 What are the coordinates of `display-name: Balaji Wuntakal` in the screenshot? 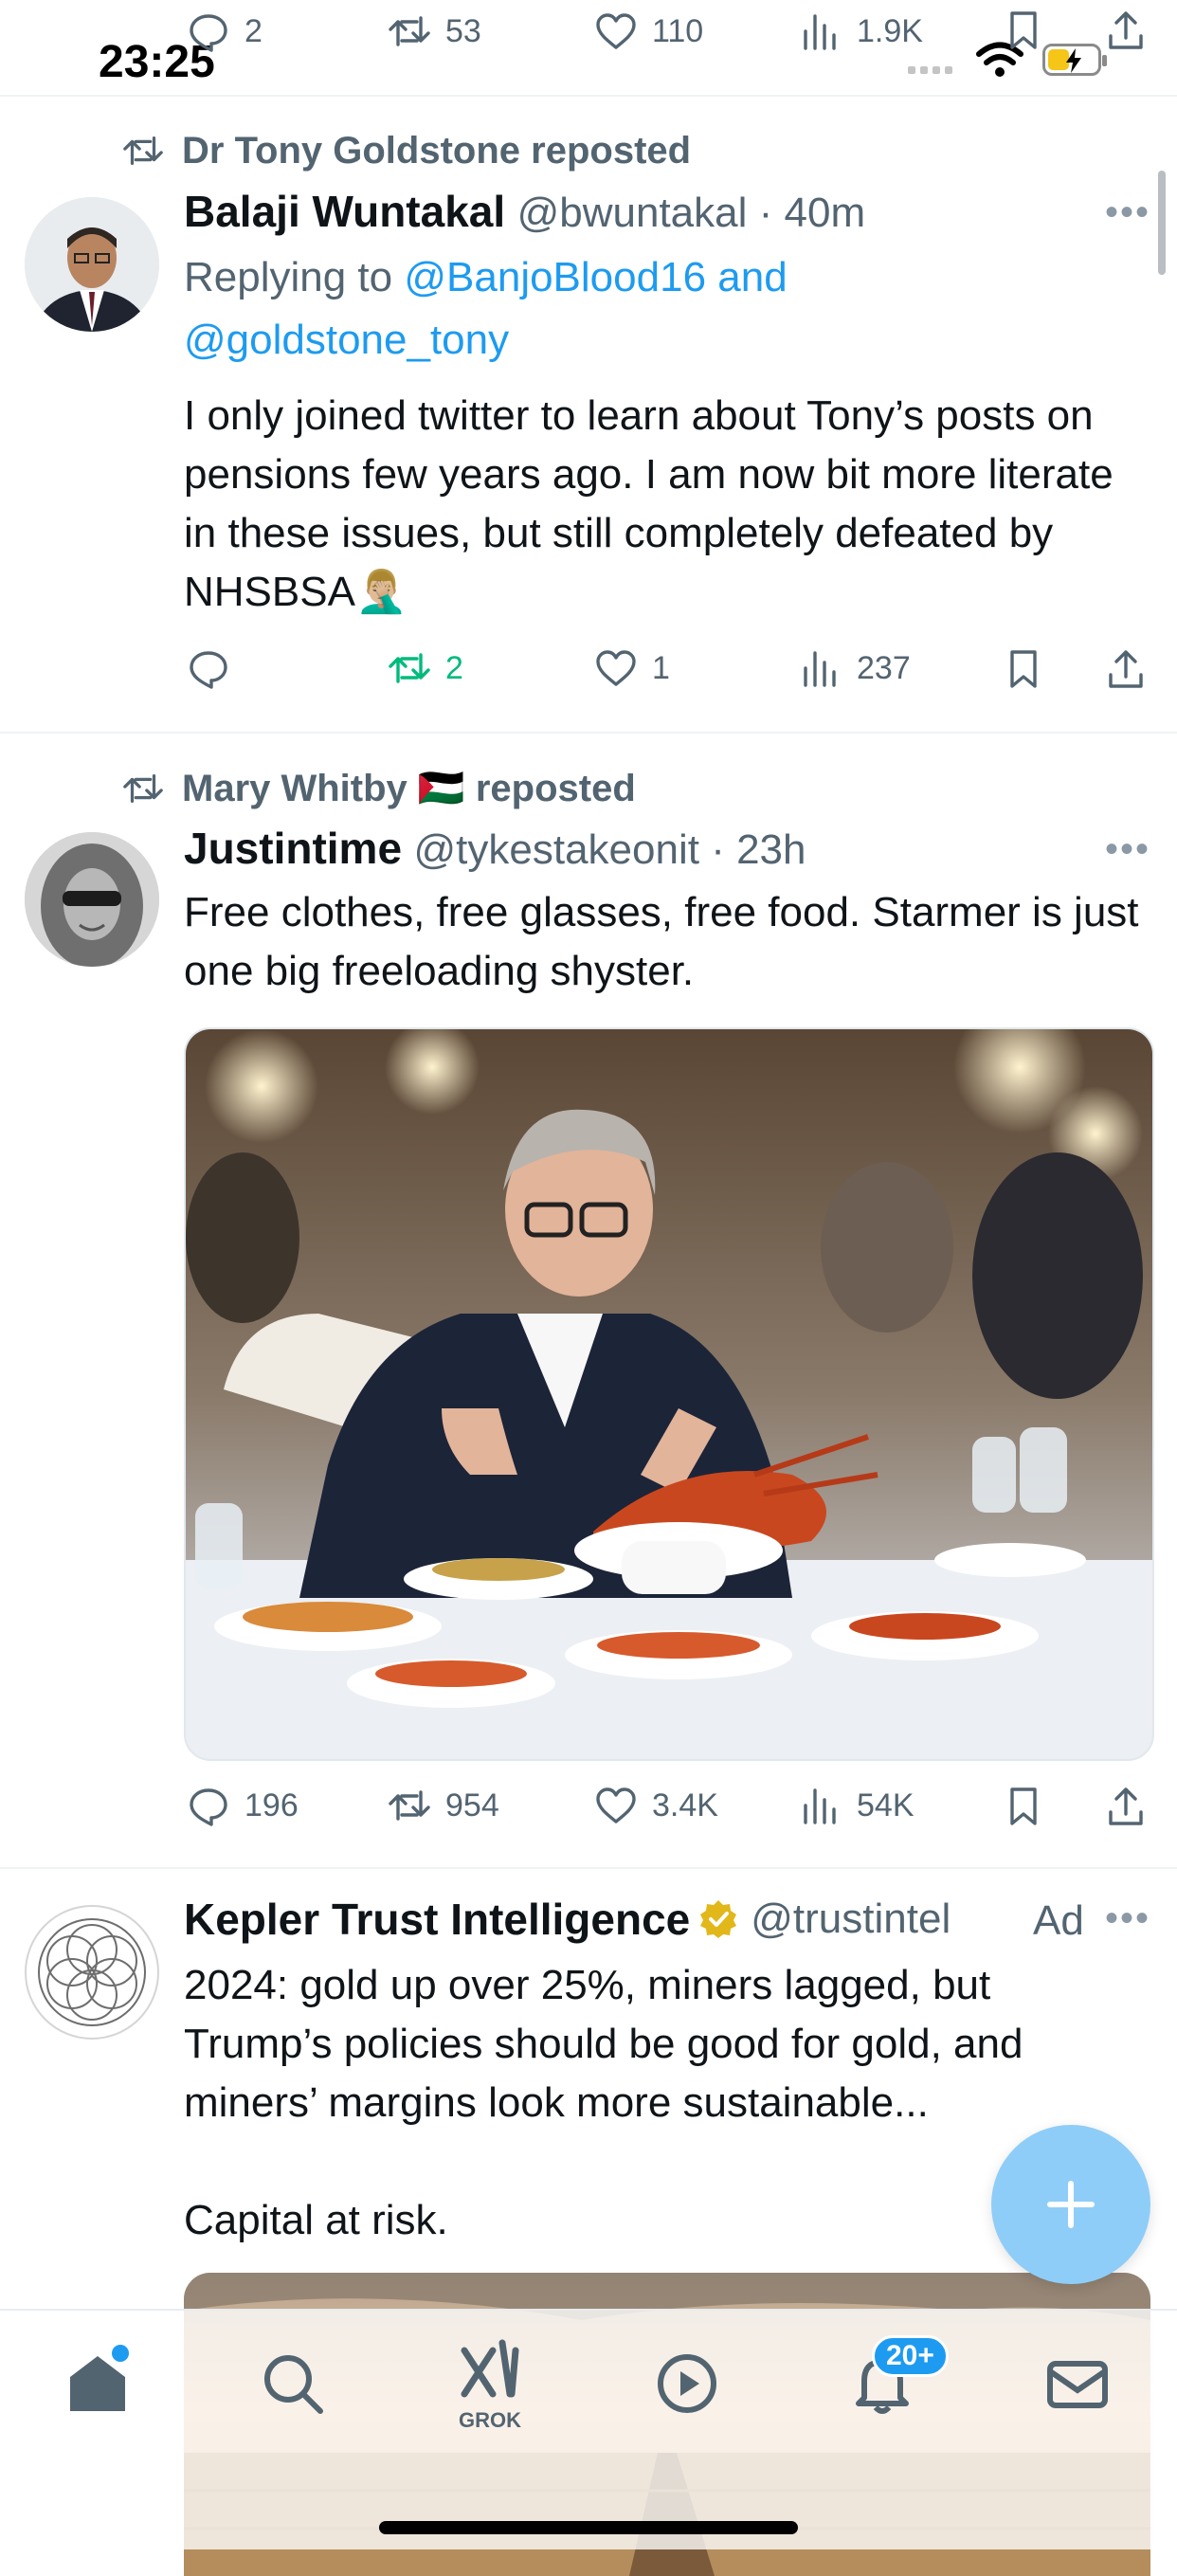 It's located at (344, 211).